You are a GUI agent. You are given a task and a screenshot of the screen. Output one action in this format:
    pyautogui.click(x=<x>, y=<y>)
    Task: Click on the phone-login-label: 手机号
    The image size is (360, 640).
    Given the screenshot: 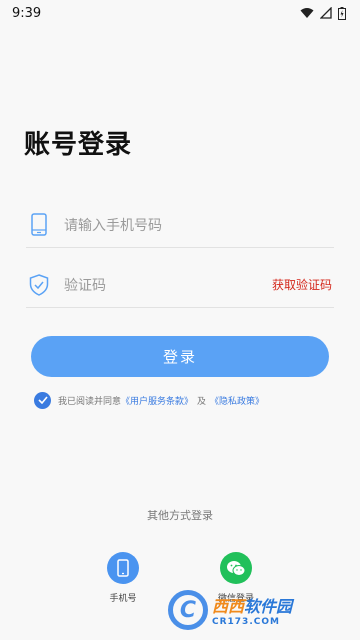 What is the action you would take?
    pyautogui.click(x=123, y=599)
    